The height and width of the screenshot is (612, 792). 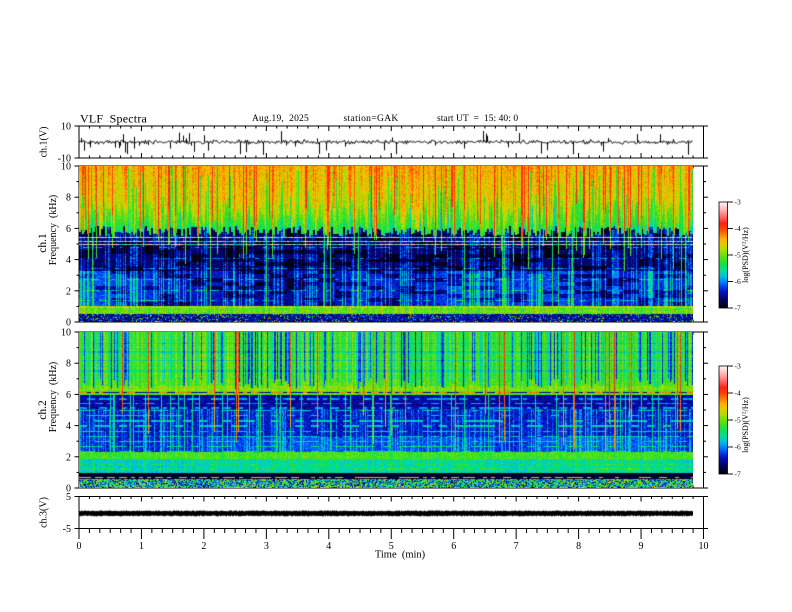 What do you see at coordinates (67, 529) in the screenshot?
I see `svg-text: -5` at bounding box center [67, 529].